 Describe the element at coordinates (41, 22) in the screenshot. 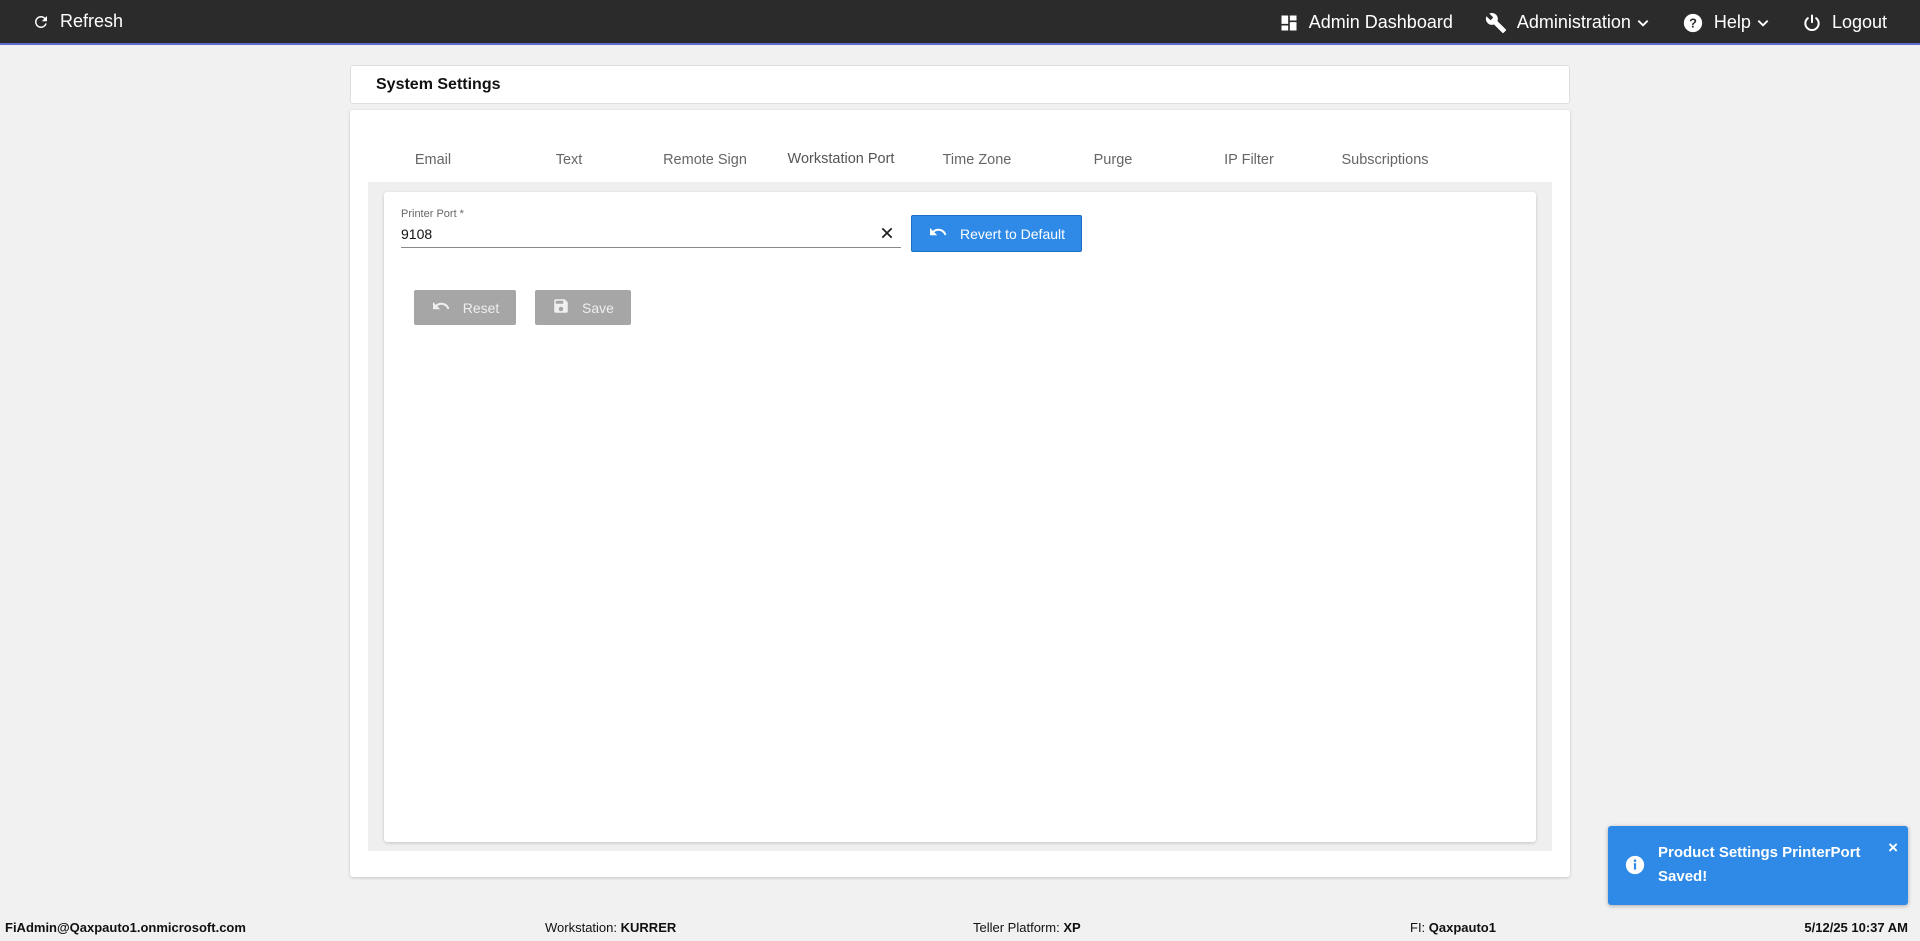

I see `refresh-icon` at that location.